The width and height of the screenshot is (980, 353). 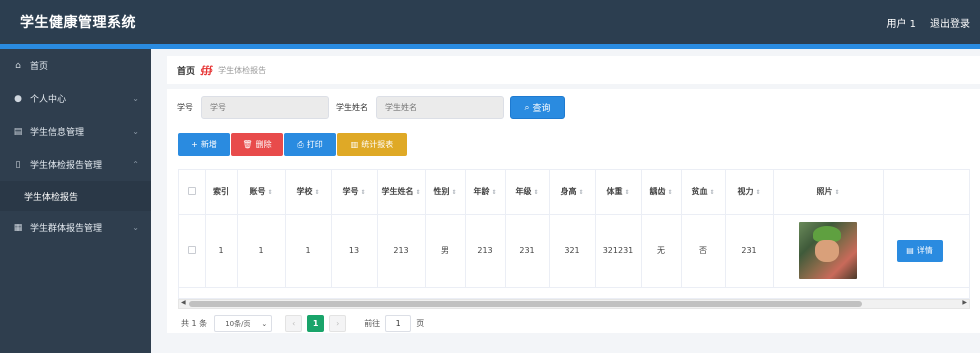 What do you see at coordinates (490, 22) in the screenshot?
I see `top-header: 学生健康管理系统 用户 1 退出登录` at bounding box center [490, 22].